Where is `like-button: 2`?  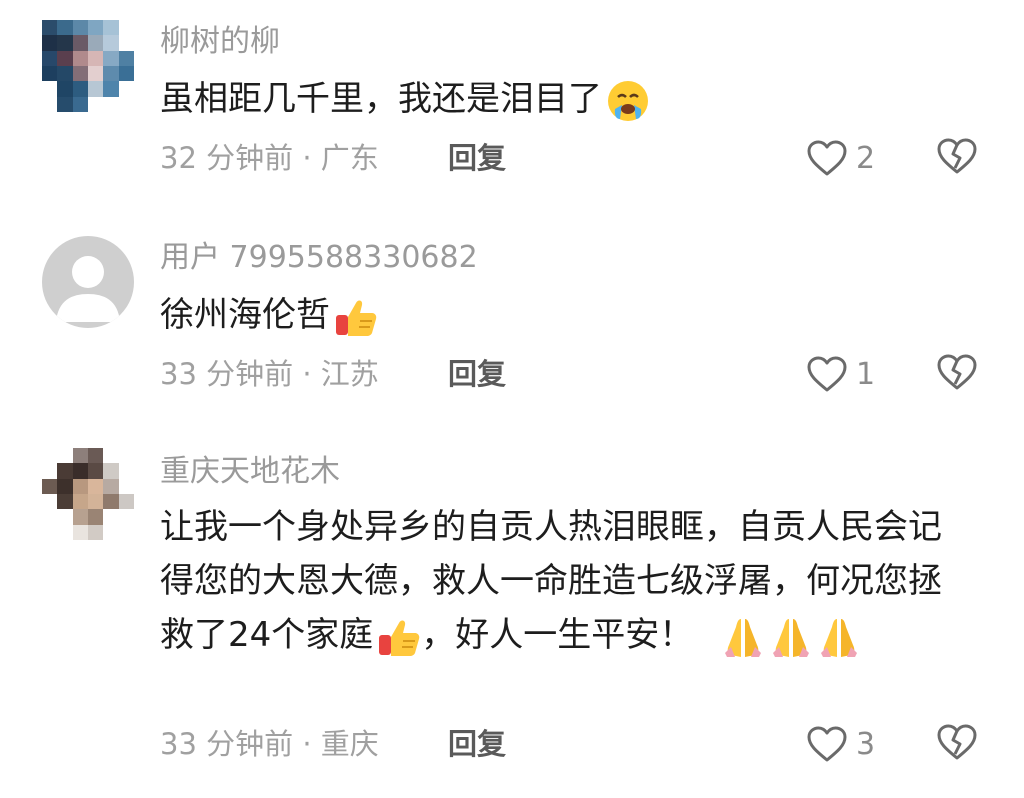
like-button: 2 is located at coordinates (840, 158).